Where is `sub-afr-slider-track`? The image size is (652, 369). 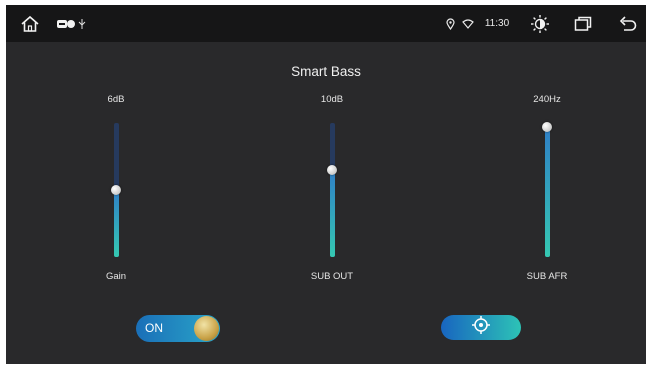 sub-afr-slider-track is located at coordinates (547, 190).